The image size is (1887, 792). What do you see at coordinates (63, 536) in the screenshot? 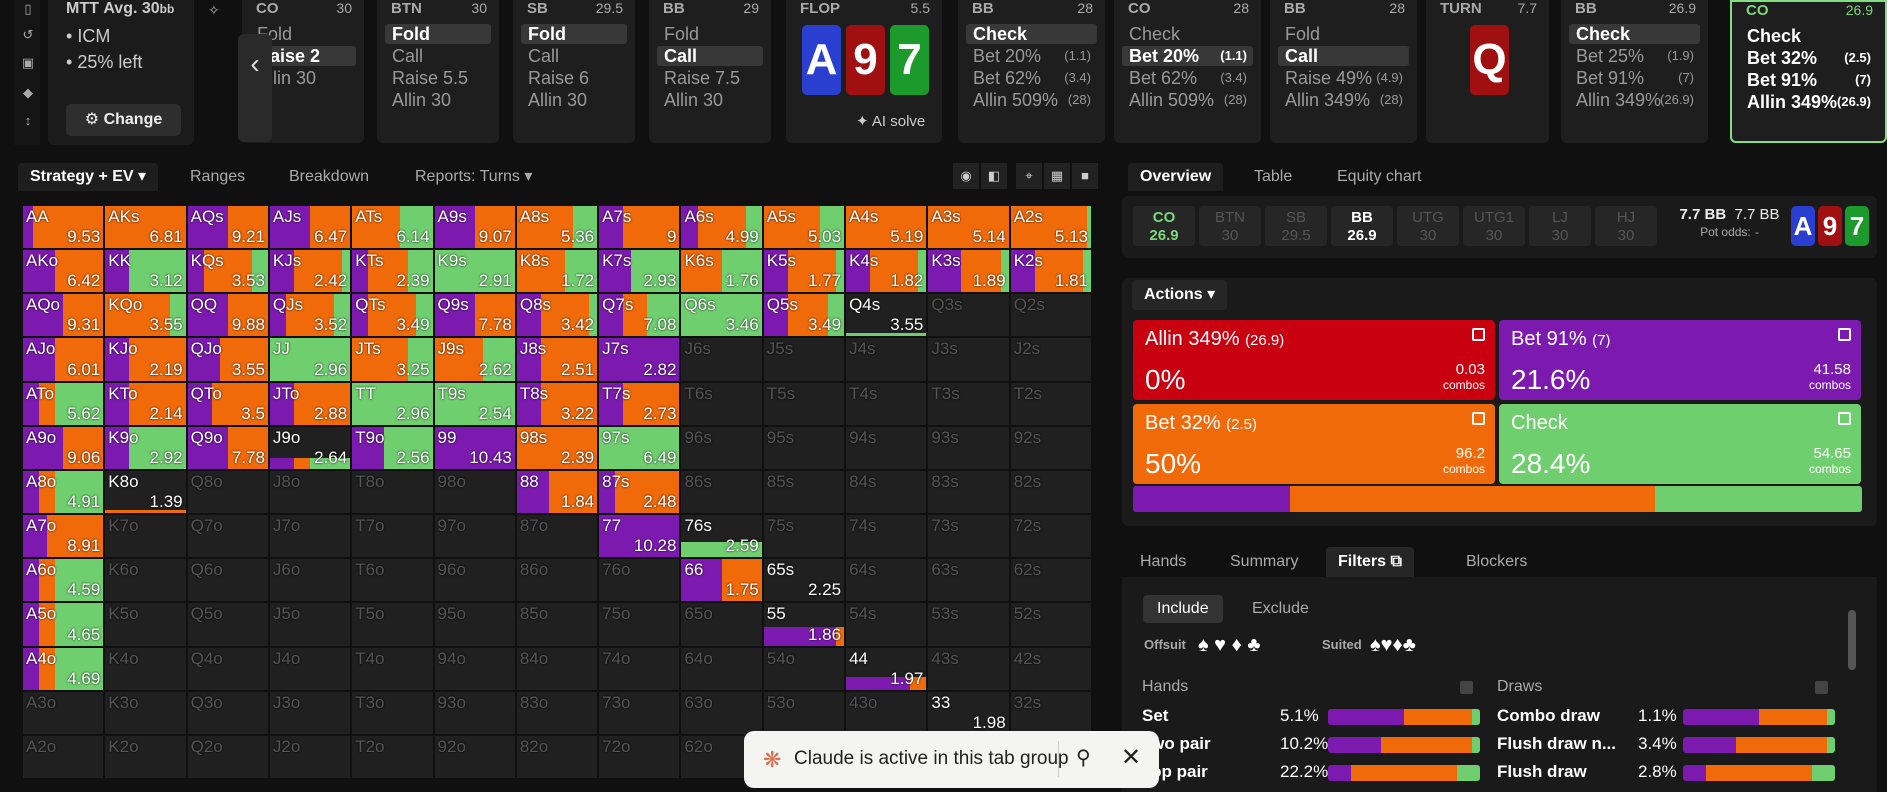
I see `hand-cell: A7o 8.91` at bounding box center [63, 536].